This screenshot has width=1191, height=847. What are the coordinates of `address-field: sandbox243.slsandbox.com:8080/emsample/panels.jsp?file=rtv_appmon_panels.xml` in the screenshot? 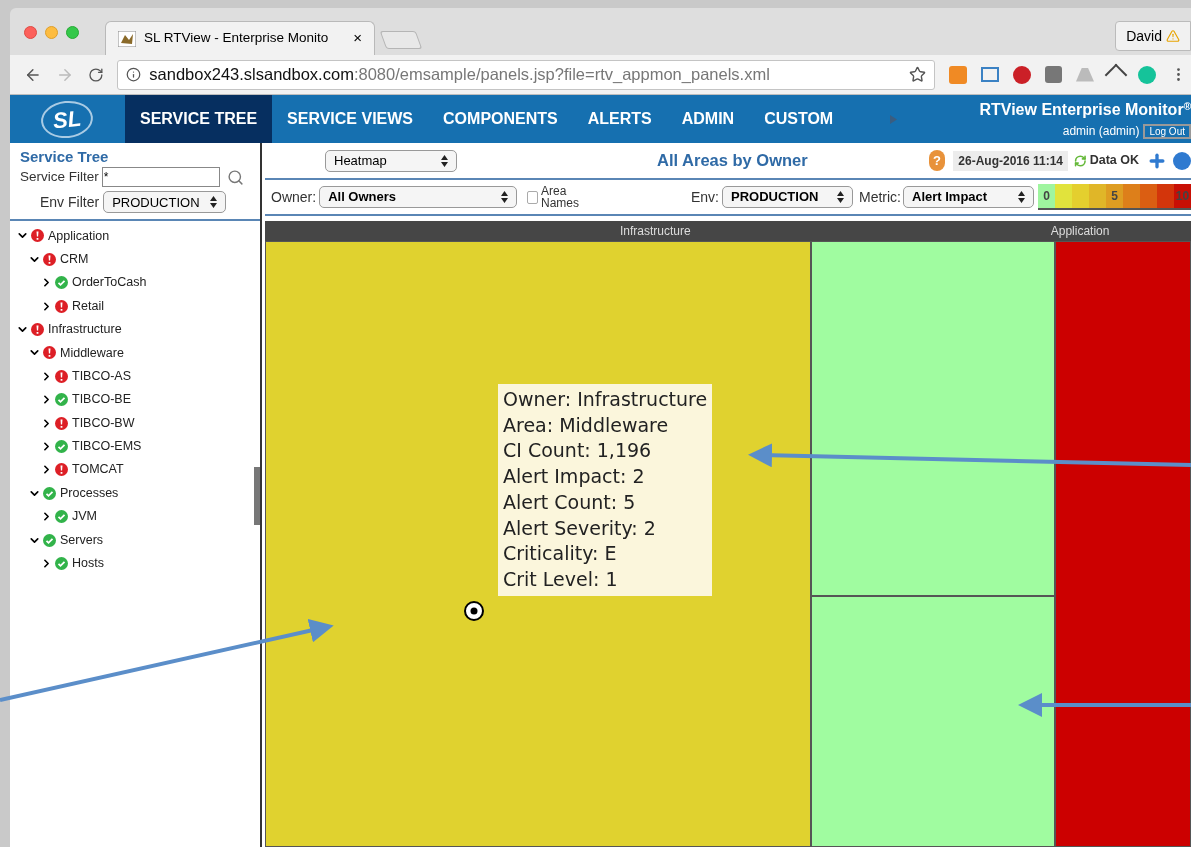 It's located at (526, 74).